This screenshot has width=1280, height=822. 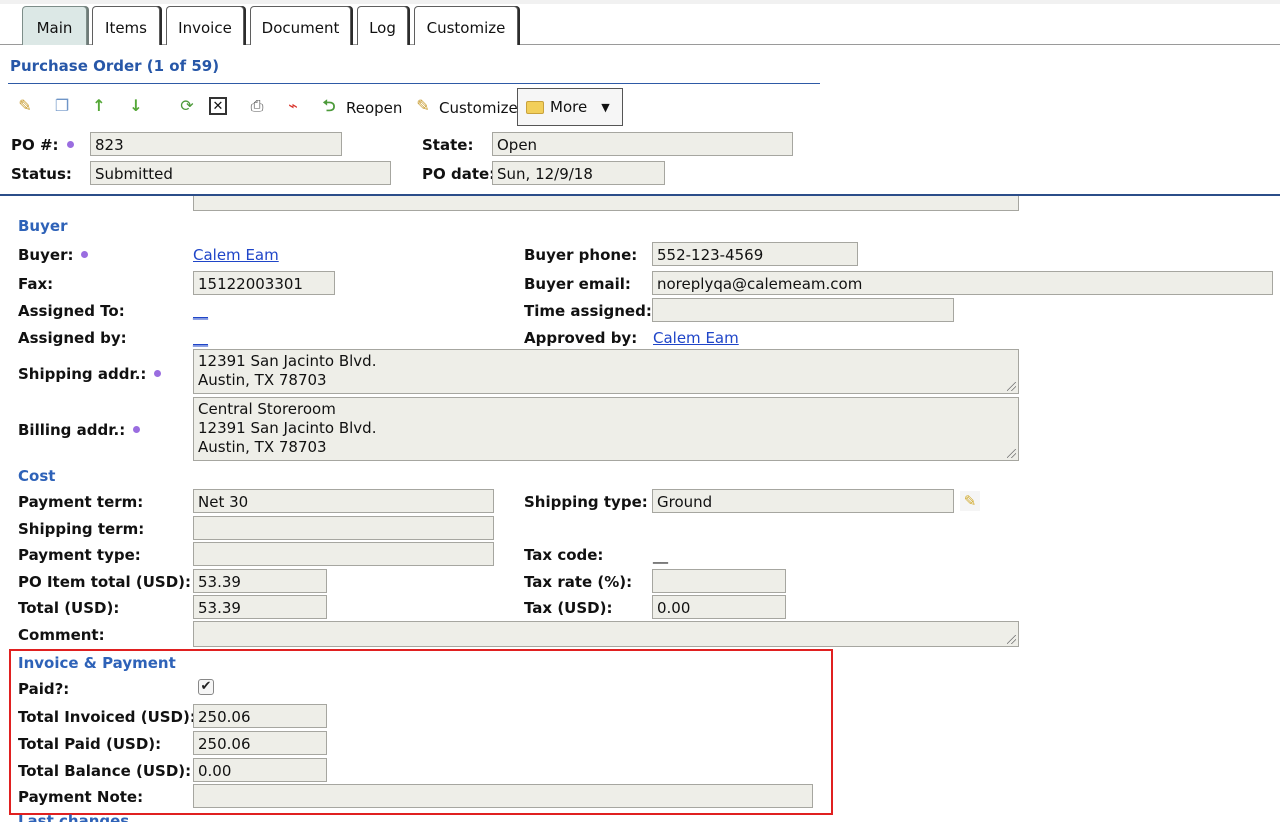 What do you see at coordinates (581, 255) in the screenshot?
I see `buyer-phone-label: Buyer phone:` at bounding box center [581, 255].